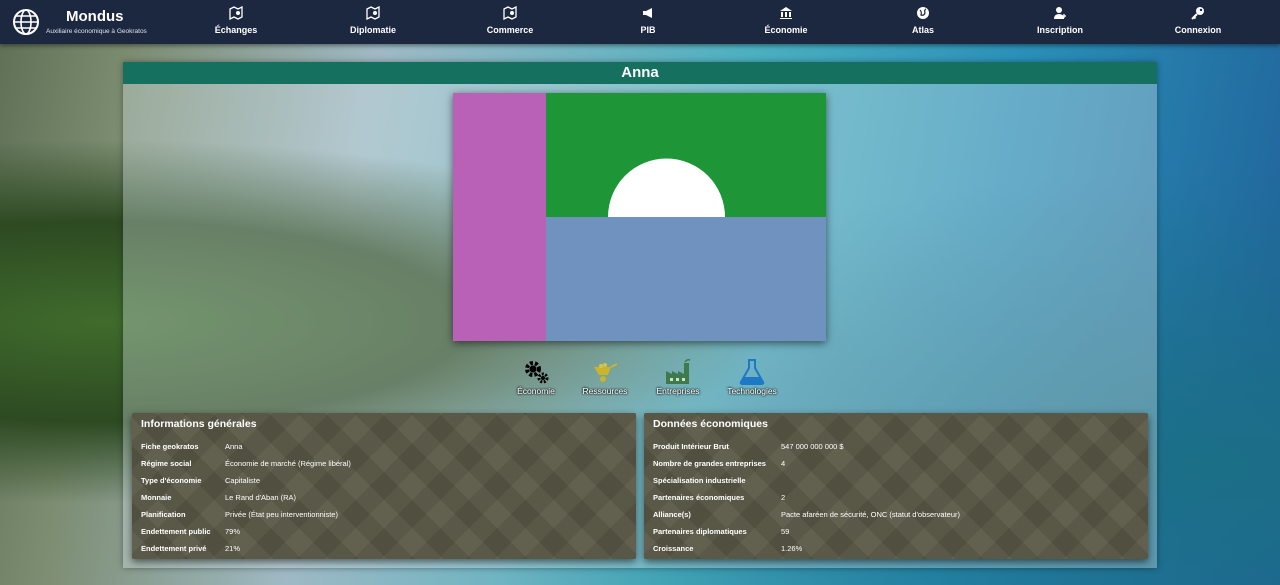  What do you see at coordinates (95, 16) in the screenshot?
I see `brand-name: Mondus` at bounding box center [95, 16].